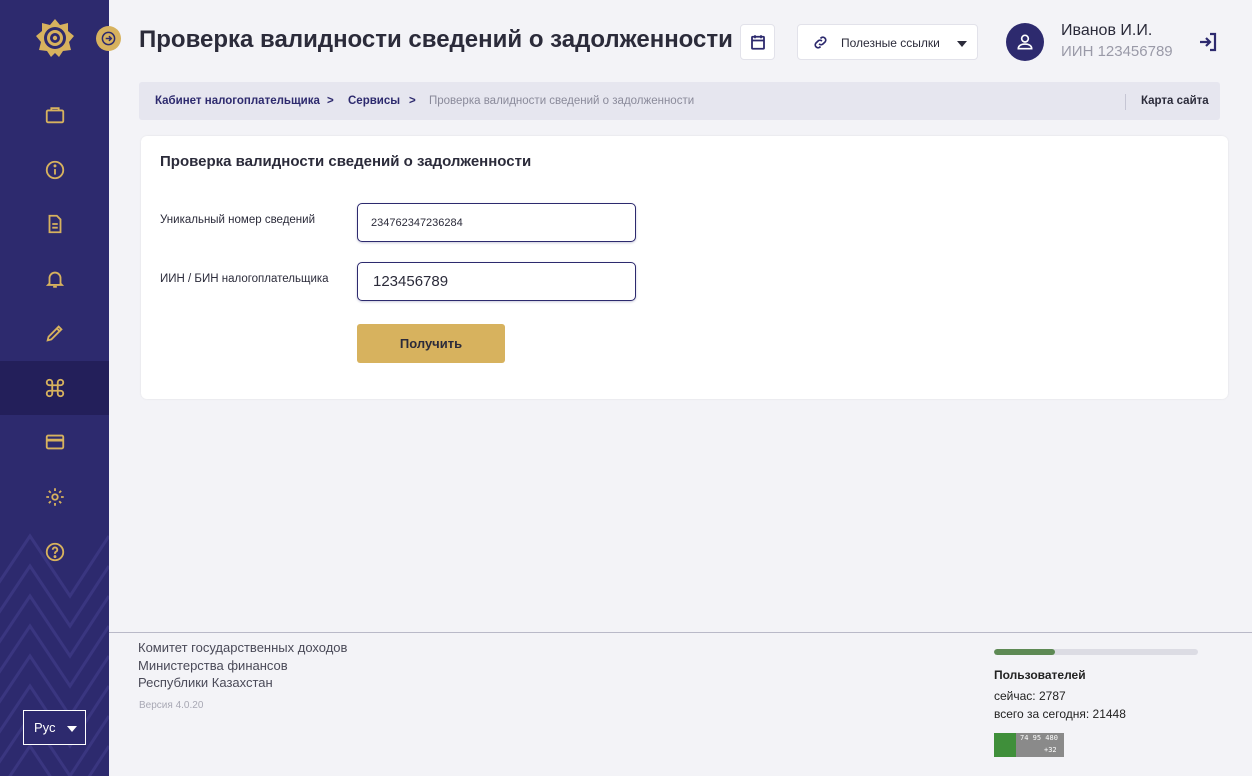  I want to click on sidebar-item-services, so click(54, 388).